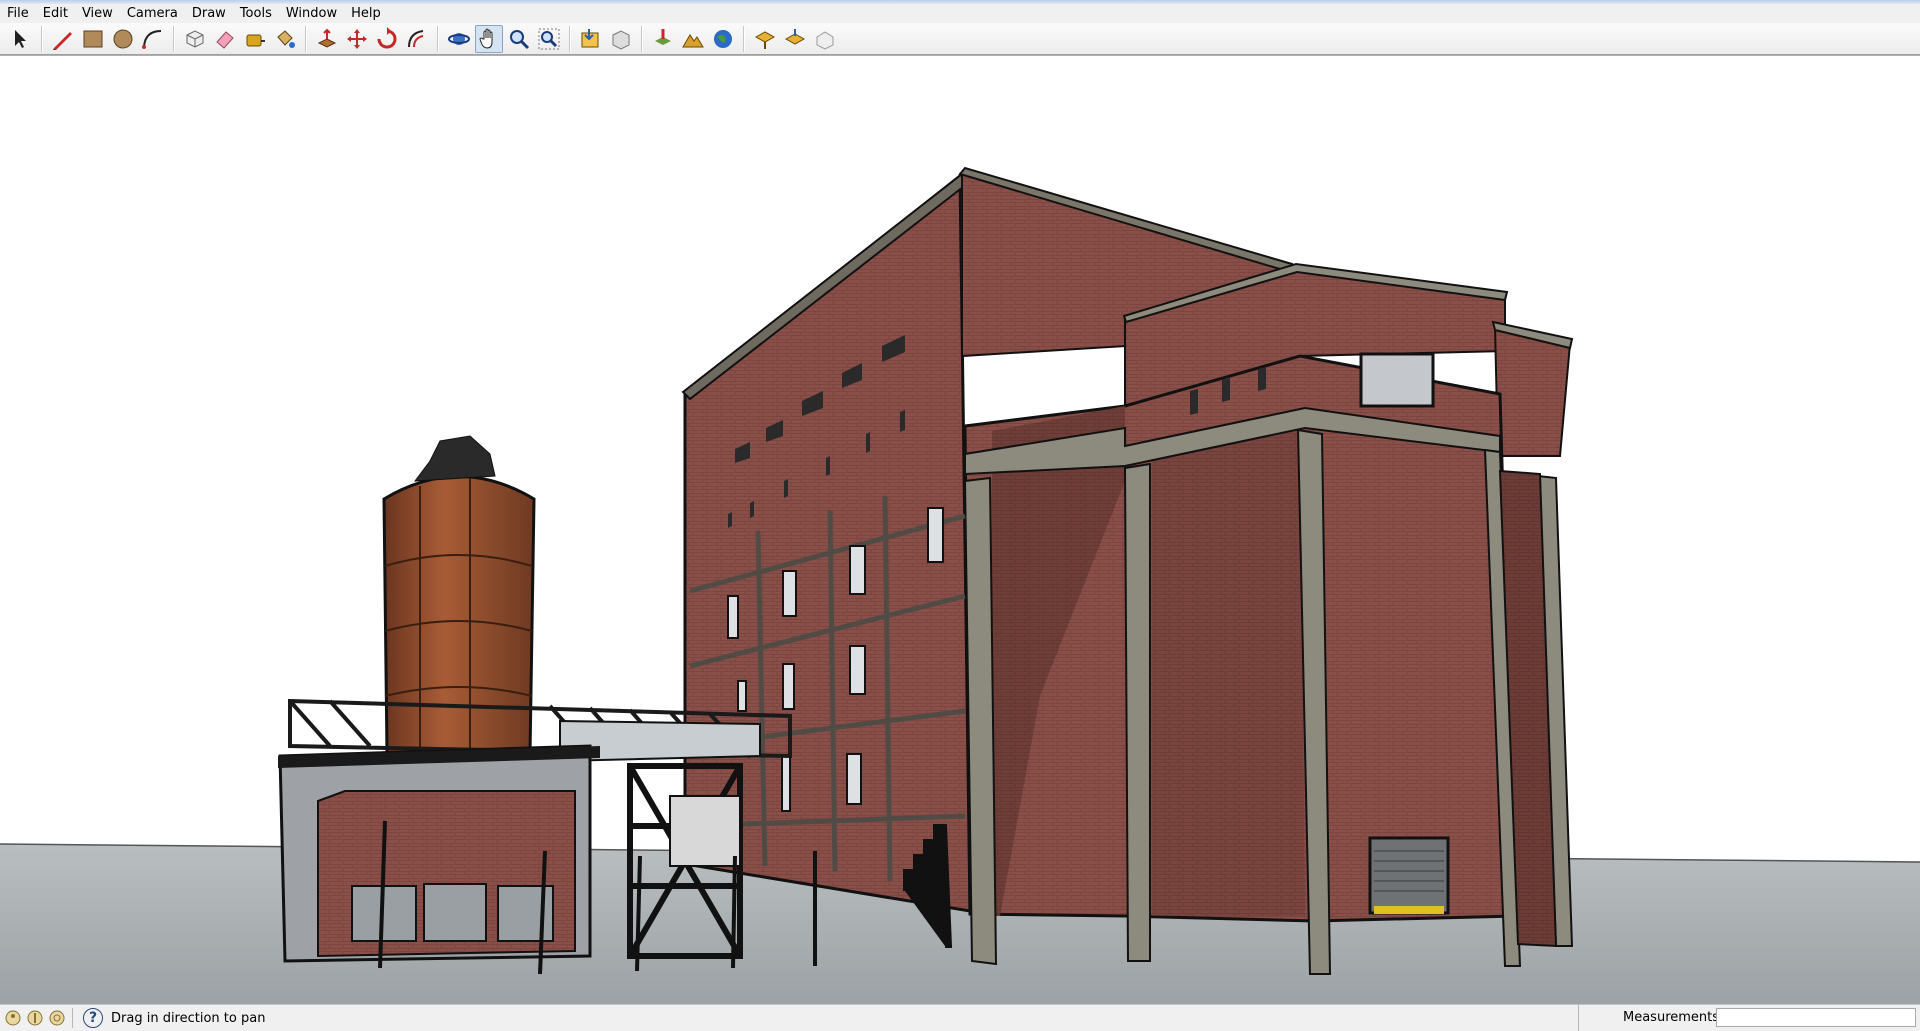 The height and width of the screenshot is (1031, 1920). I want to click on pencil-line-icon, so click(62, 40).